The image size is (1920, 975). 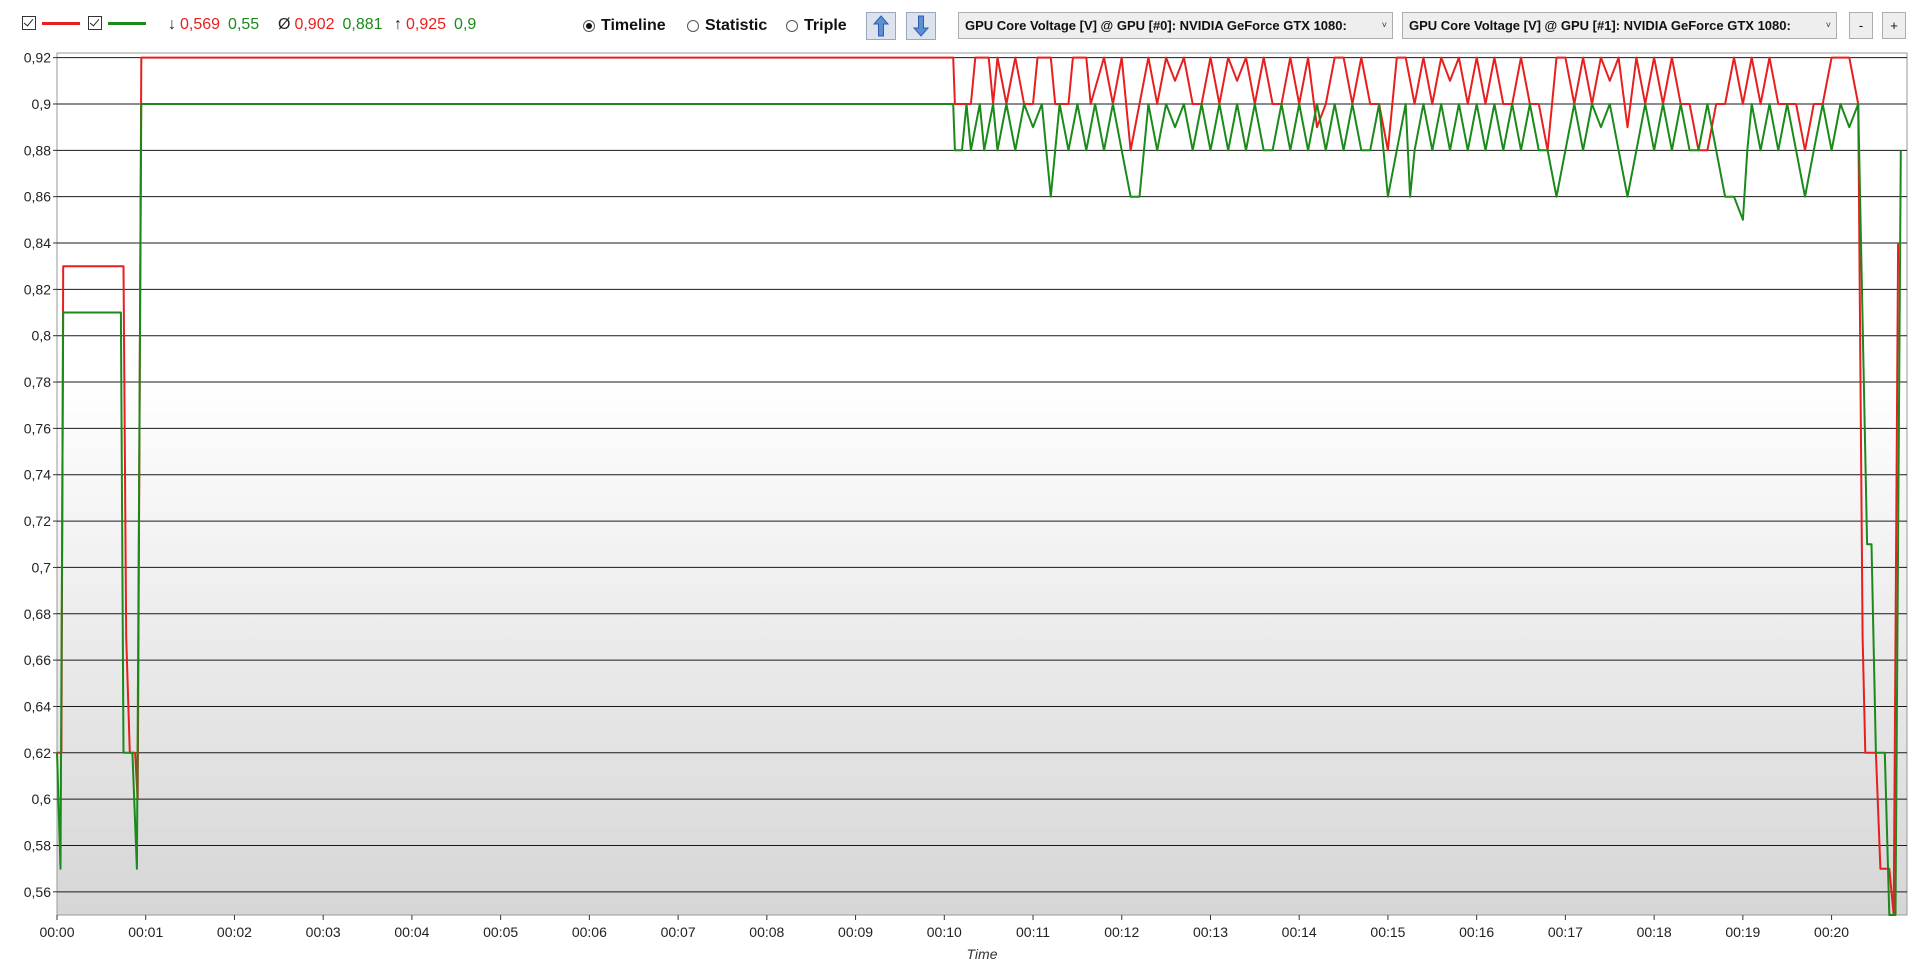 What do you see at coordinates (42, 799) in the screenshot?
I see `y-tick-label: 0,6` at bounding box center [42, 799].